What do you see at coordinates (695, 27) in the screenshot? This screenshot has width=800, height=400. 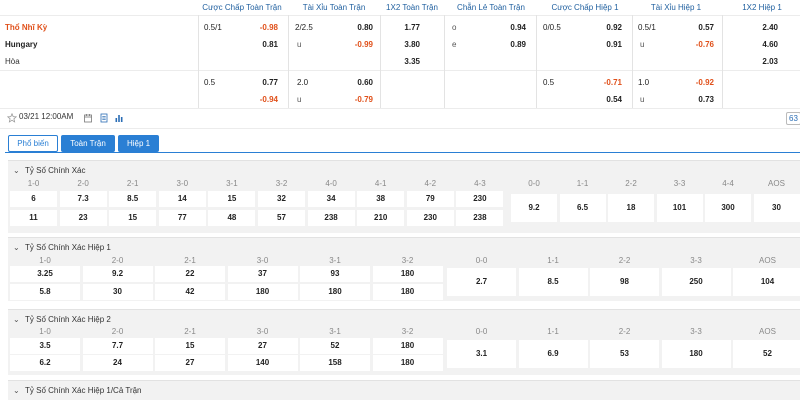 I see `odds-cell: 0.57` at bounding box center [695, 27].